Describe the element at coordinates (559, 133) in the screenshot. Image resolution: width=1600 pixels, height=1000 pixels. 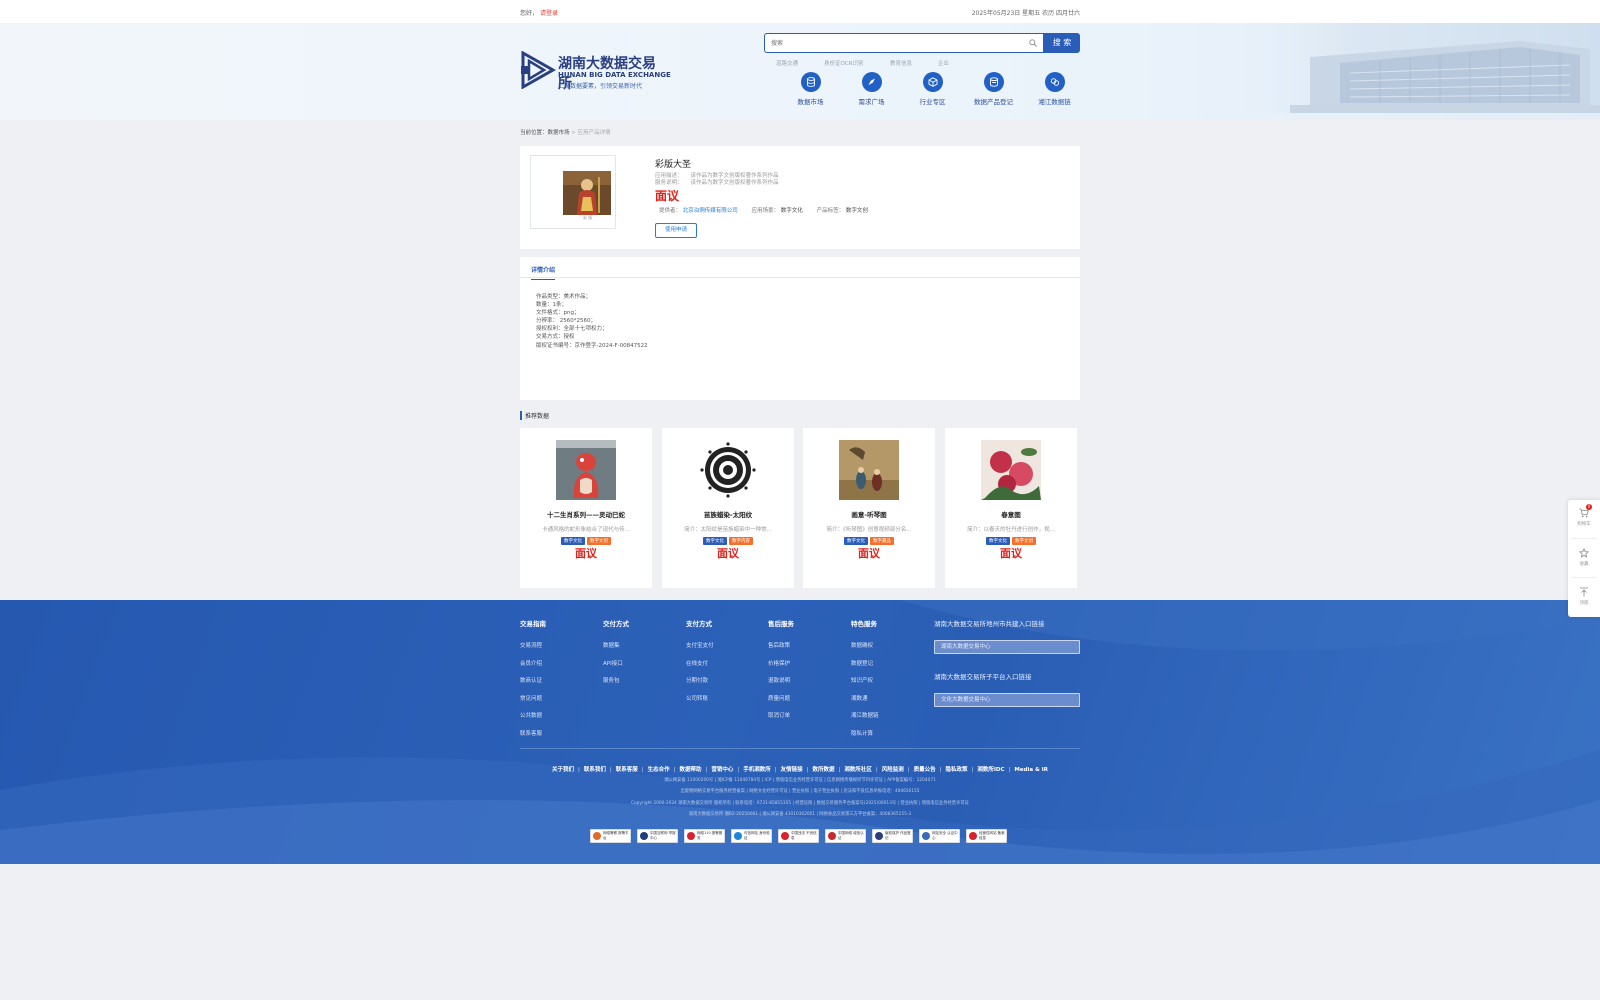
I see `breadcrumb-market: 数据市场` at that location.